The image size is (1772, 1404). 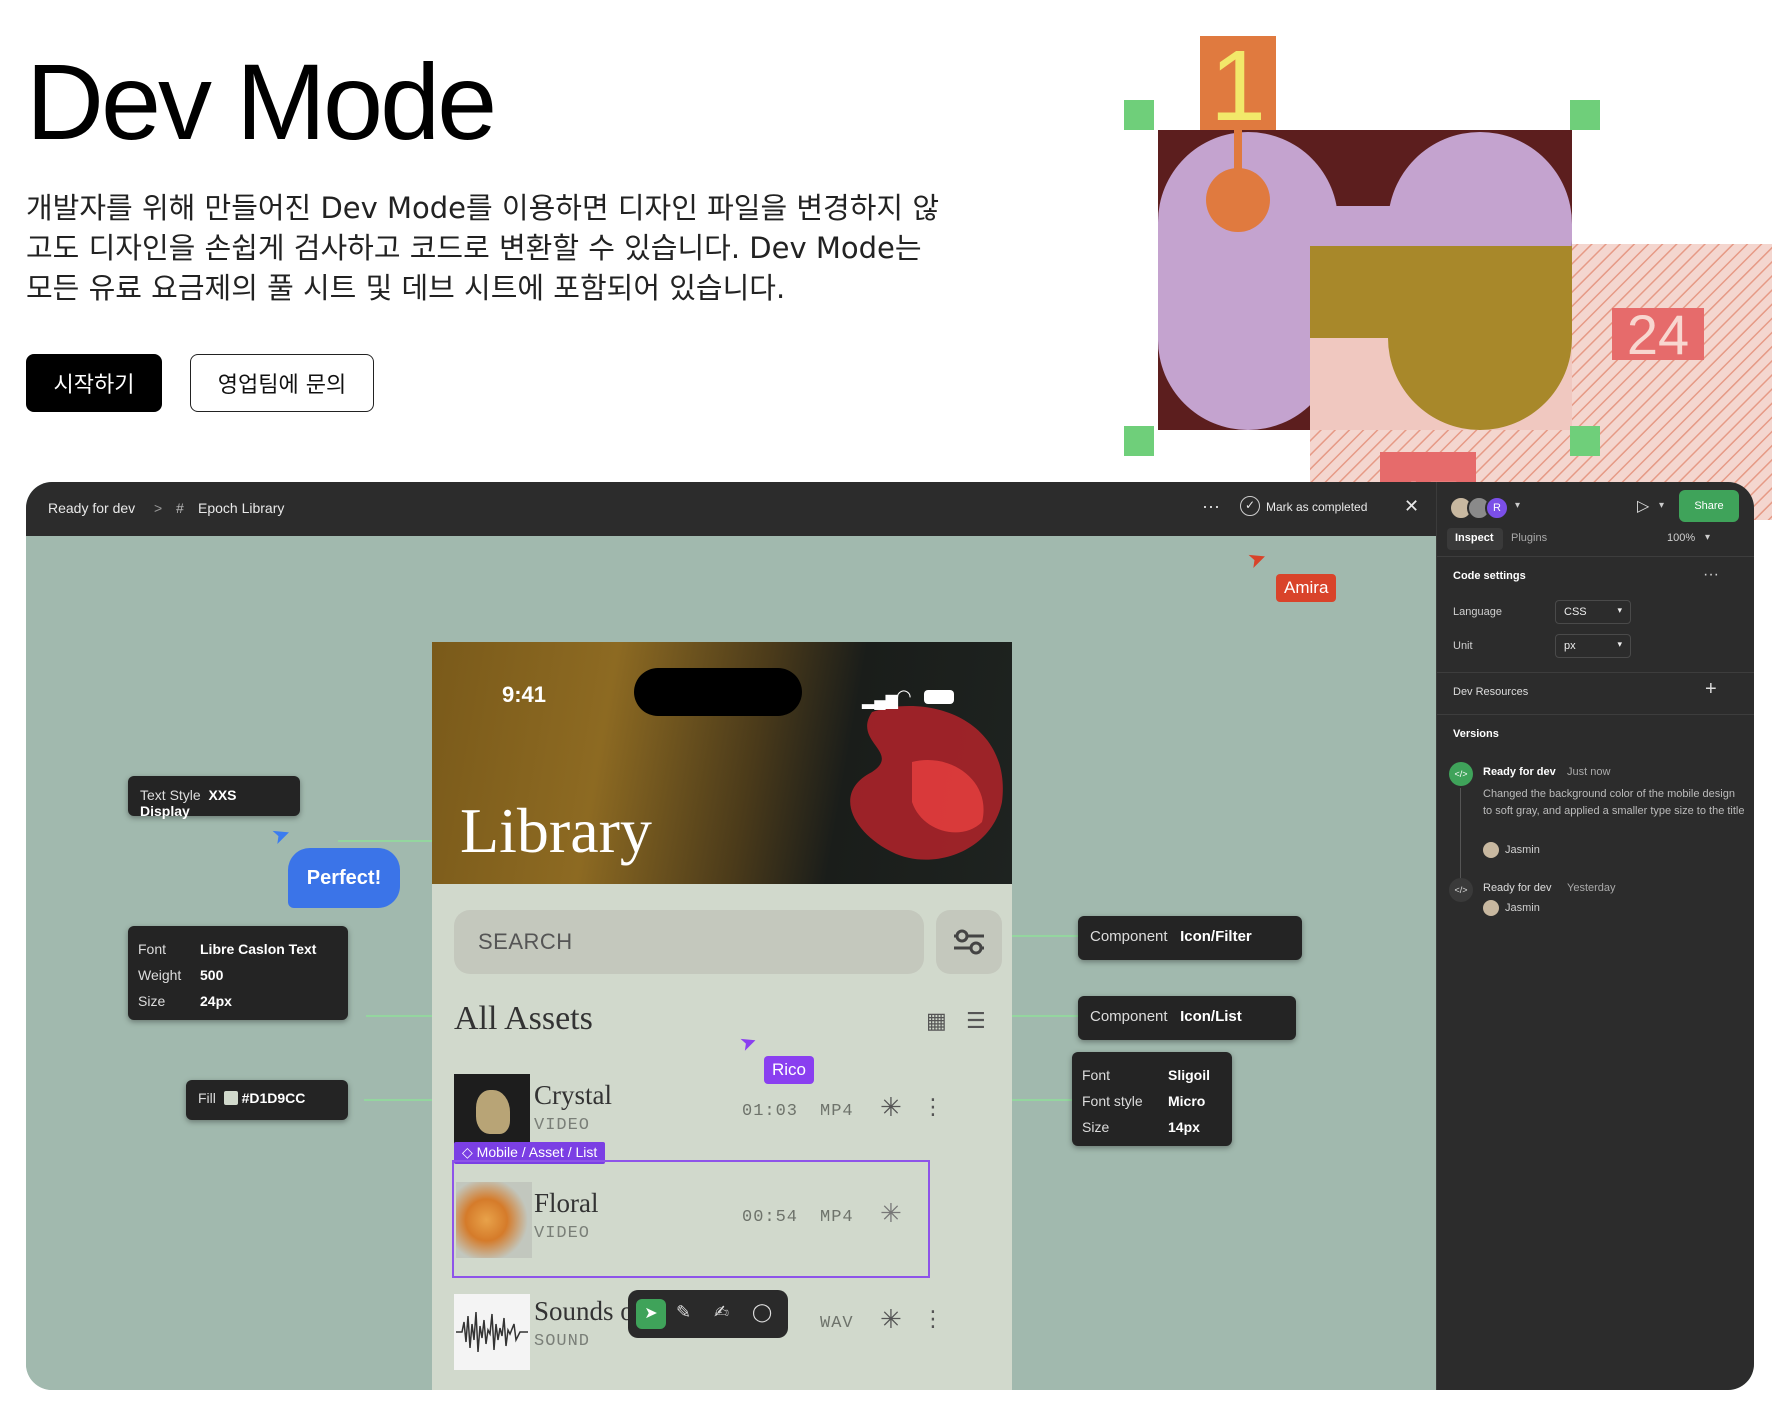 I want to click on page-title: Dev Mode, so click(x=261, y=101).